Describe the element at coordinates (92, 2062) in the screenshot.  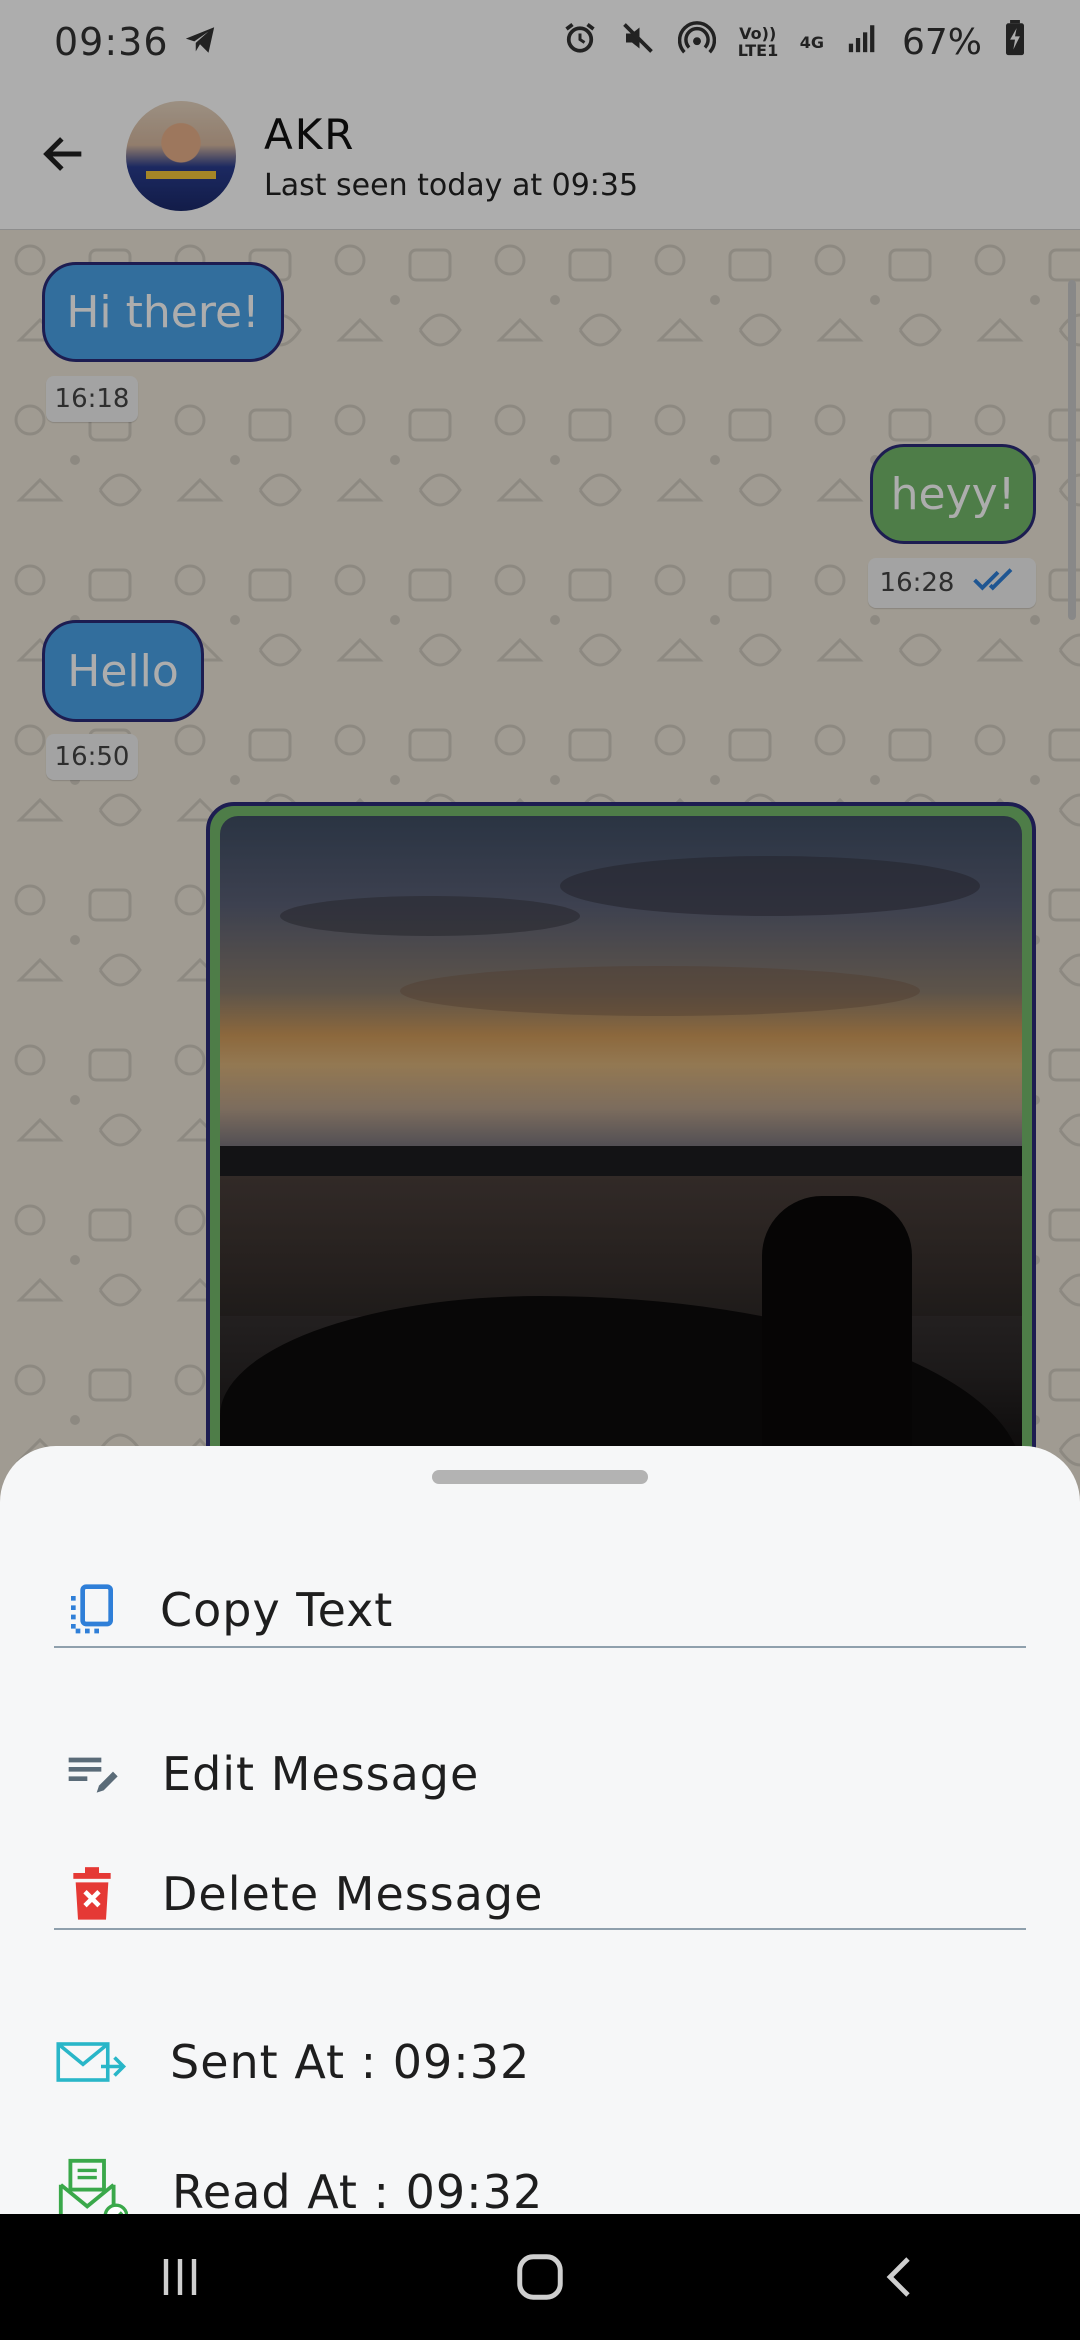
I see `sent-mail-icon` at that location.